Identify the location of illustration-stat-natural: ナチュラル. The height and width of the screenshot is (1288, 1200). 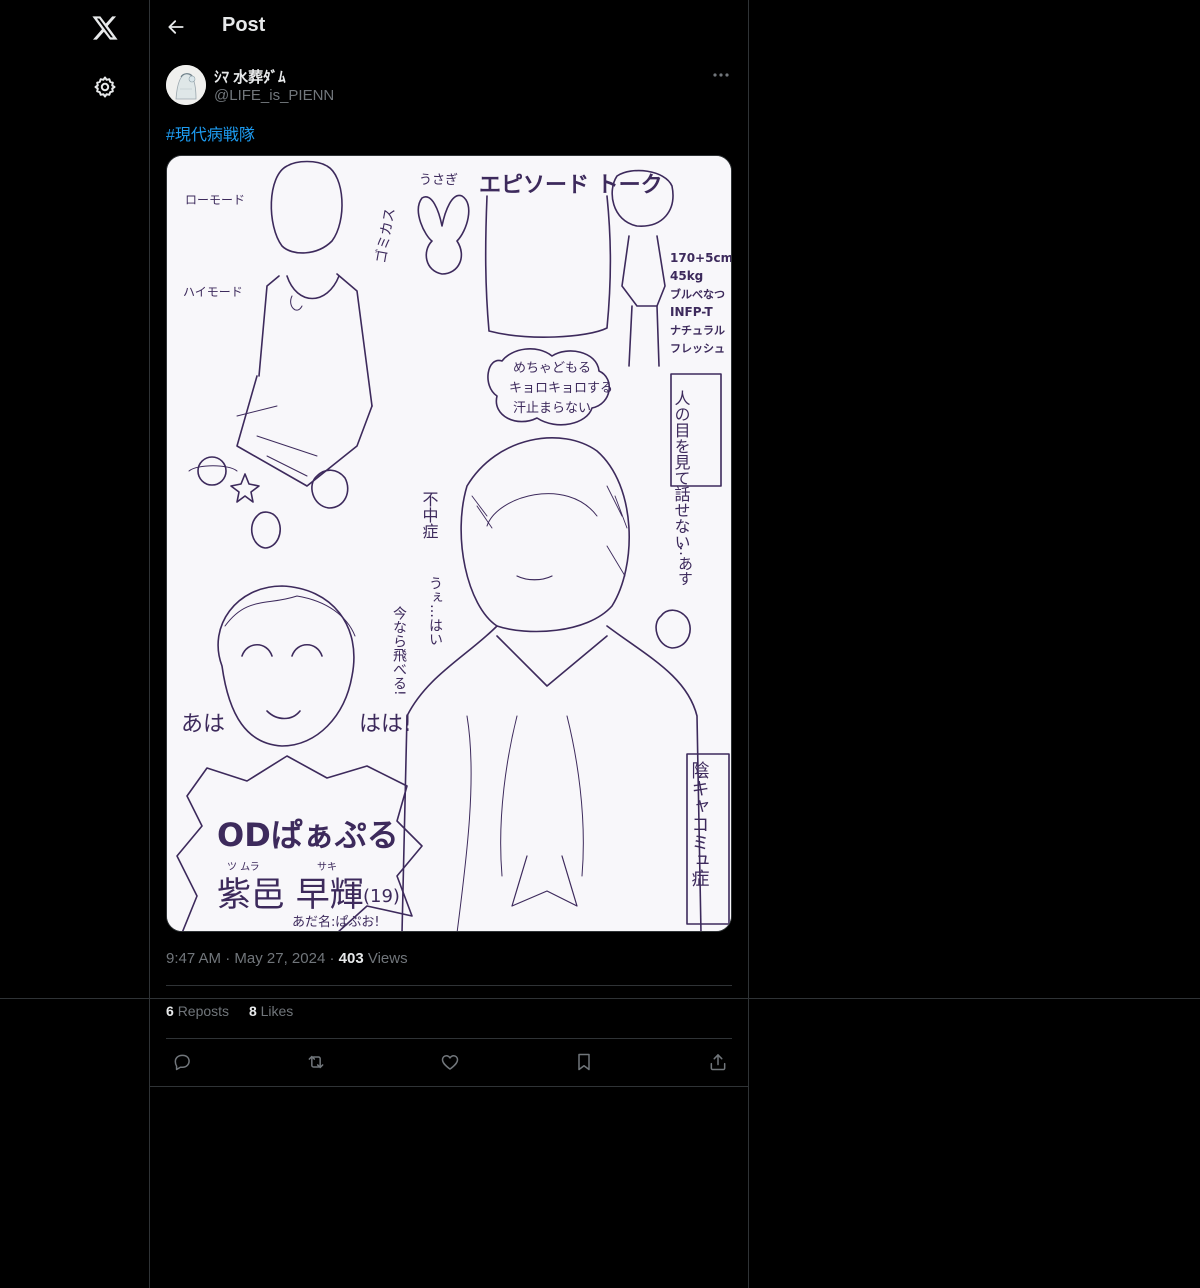
(697, 330).